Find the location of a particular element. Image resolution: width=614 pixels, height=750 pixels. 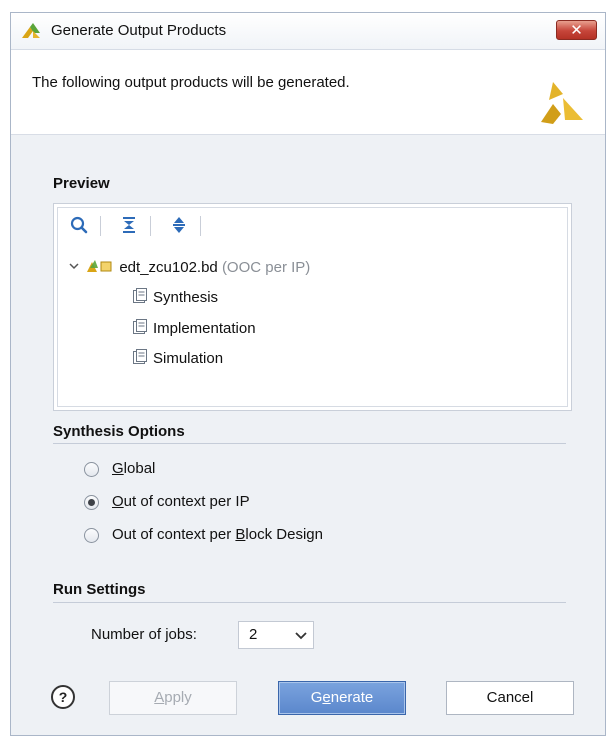

close-icon: ✕ is located at coordinates (576, 30).